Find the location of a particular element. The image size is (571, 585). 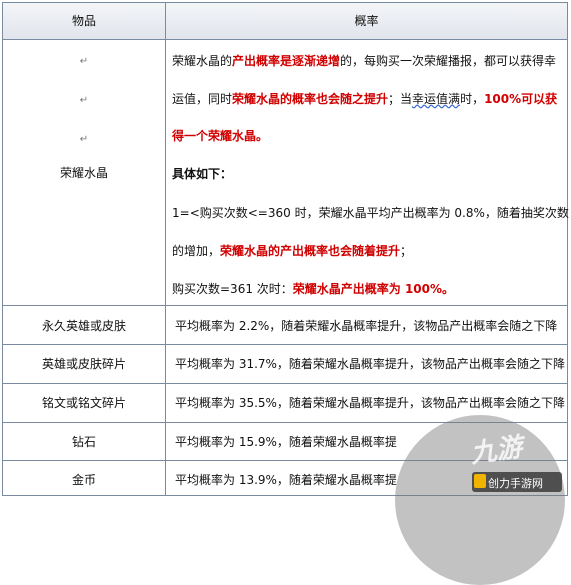

item-cell: 永久英雄或皮肤 is located at coordinates (83, 326).